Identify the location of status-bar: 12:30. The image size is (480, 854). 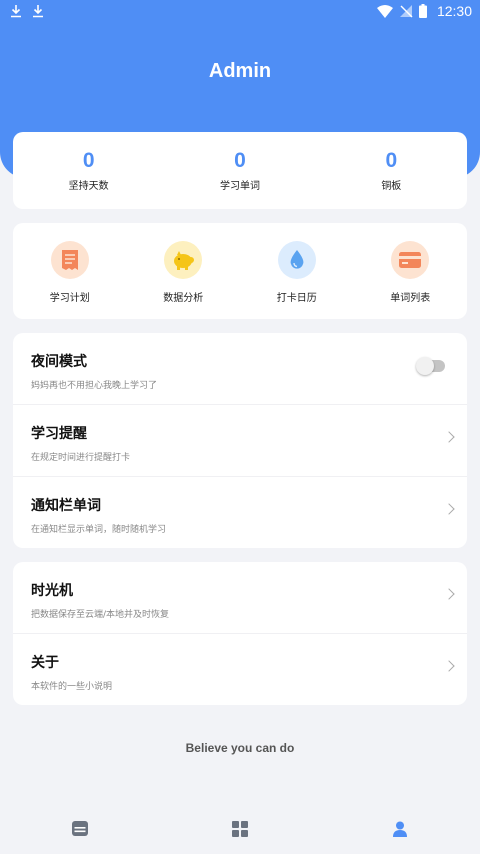
(240, 11).